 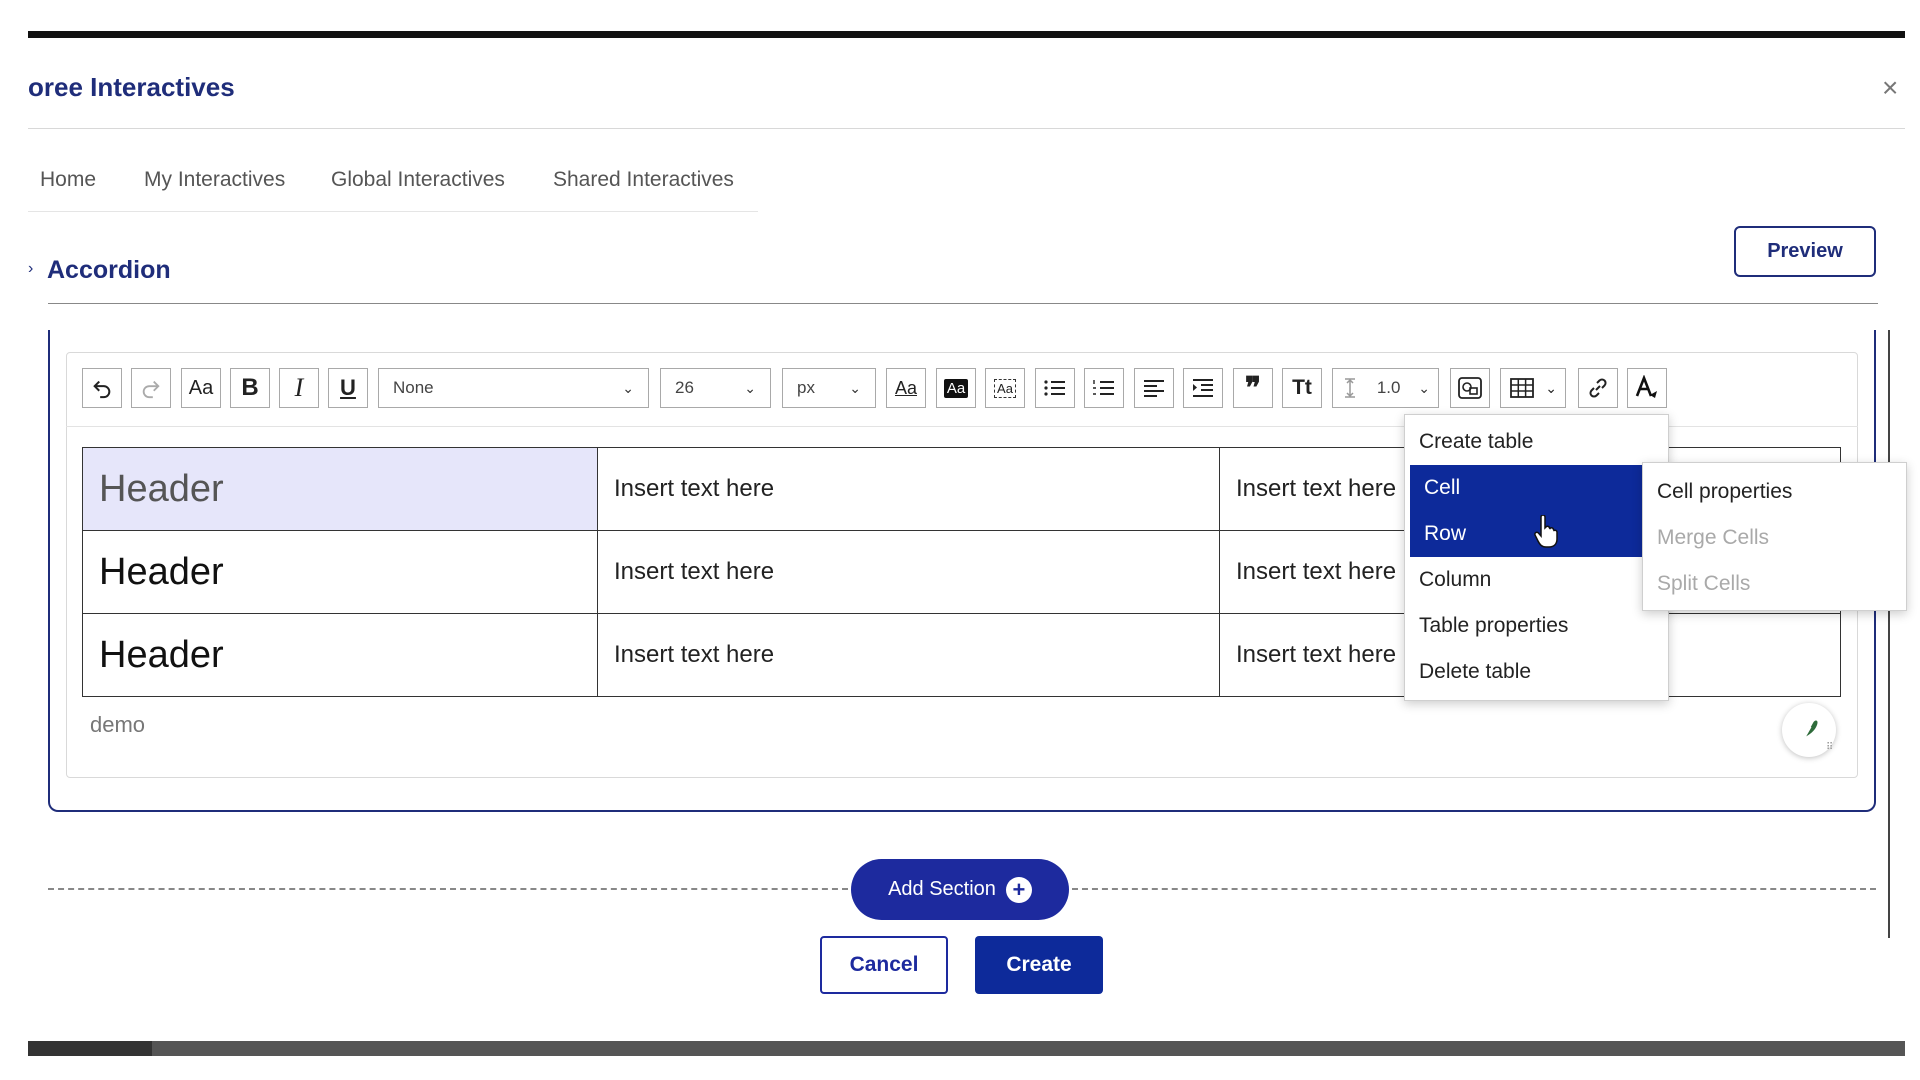 What do you see at coordinates (1528, 534) in the screenshot?
I see `menu-item-row: Row` at bounding box center [1528, 534].